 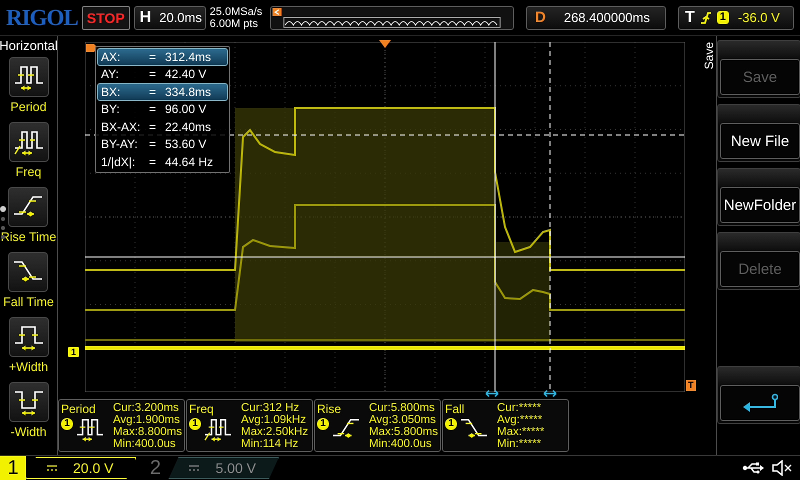 I want to click on timebase-value: 20.0ms, so click(x=180, y=17).